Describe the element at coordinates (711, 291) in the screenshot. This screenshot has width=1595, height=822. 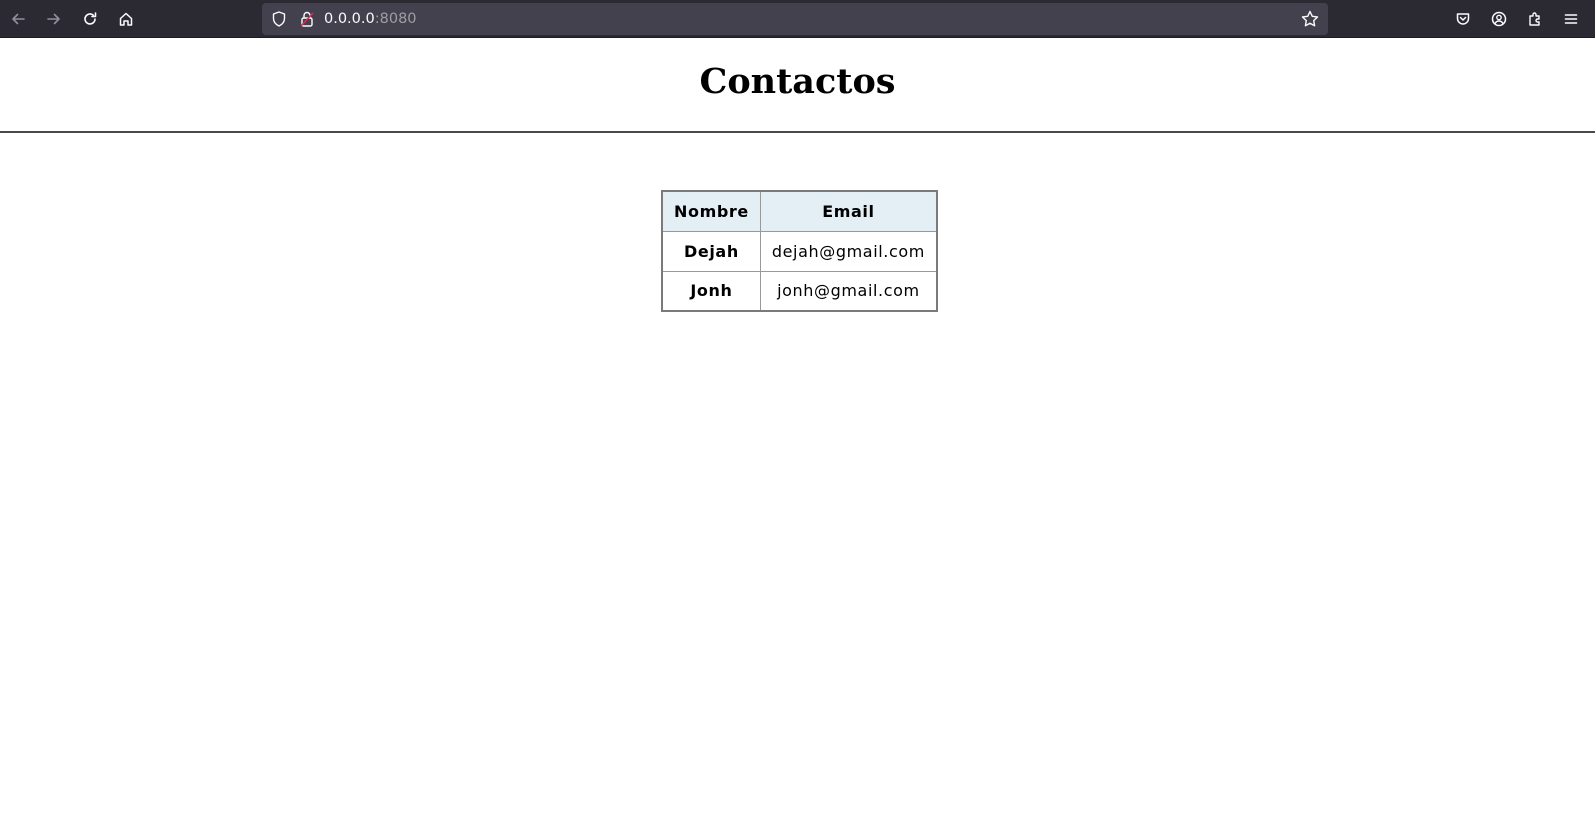
I see `contact-name-cell: Jonh` at that location.